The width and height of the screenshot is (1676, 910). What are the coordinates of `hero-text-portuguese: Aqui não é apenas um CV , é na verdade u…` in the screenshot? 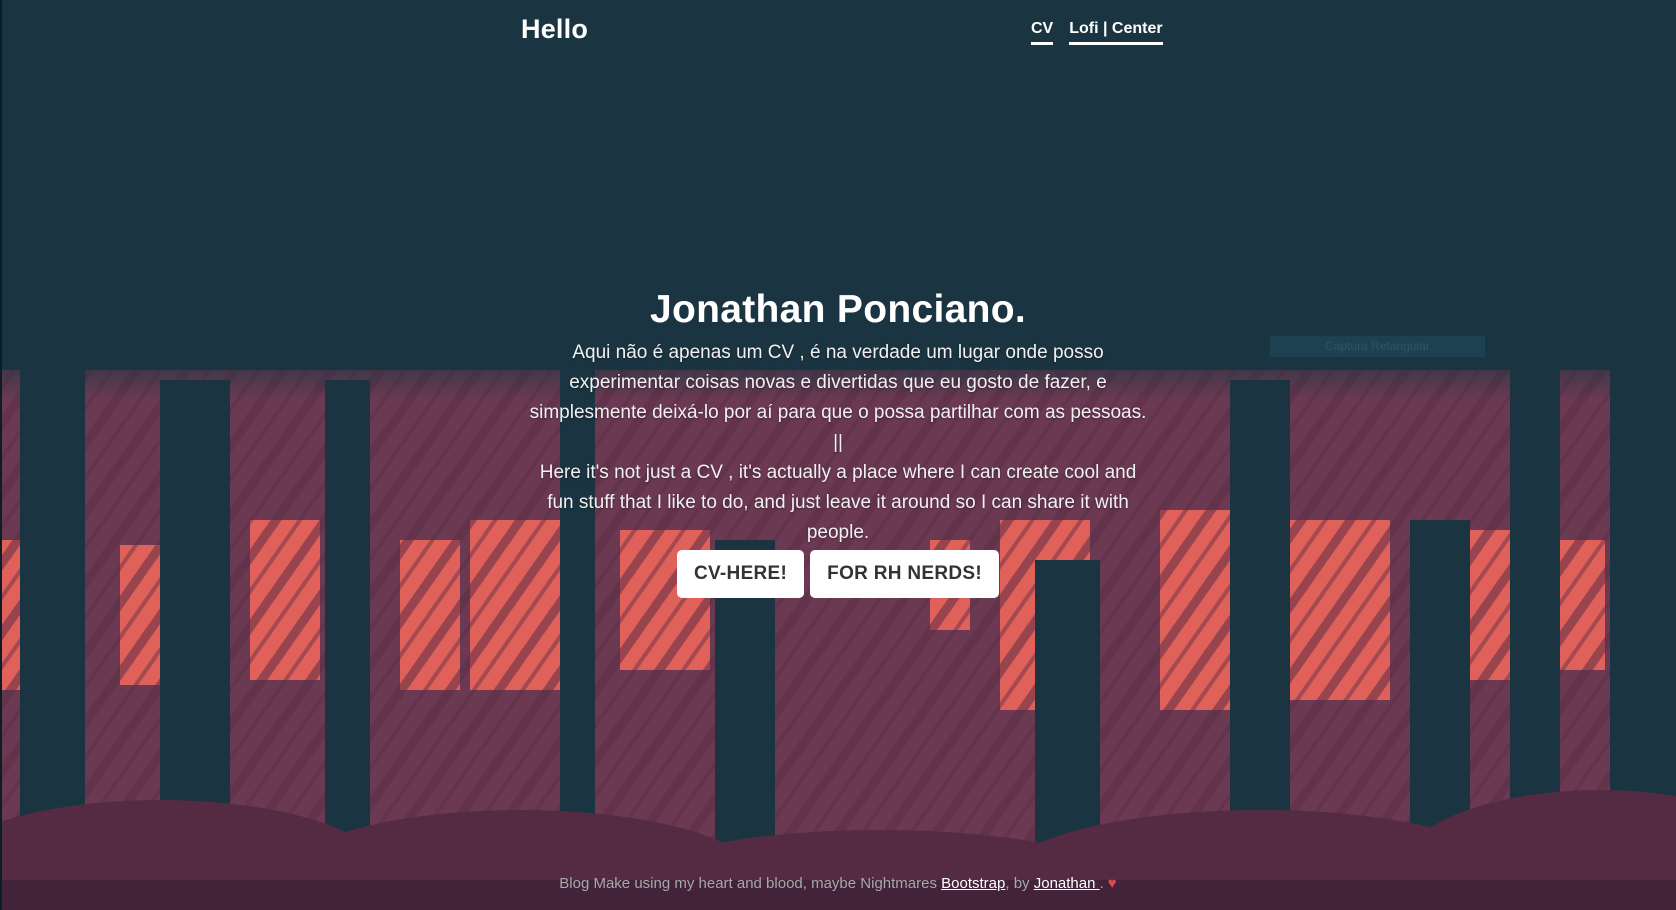 It's located at (838, 382).